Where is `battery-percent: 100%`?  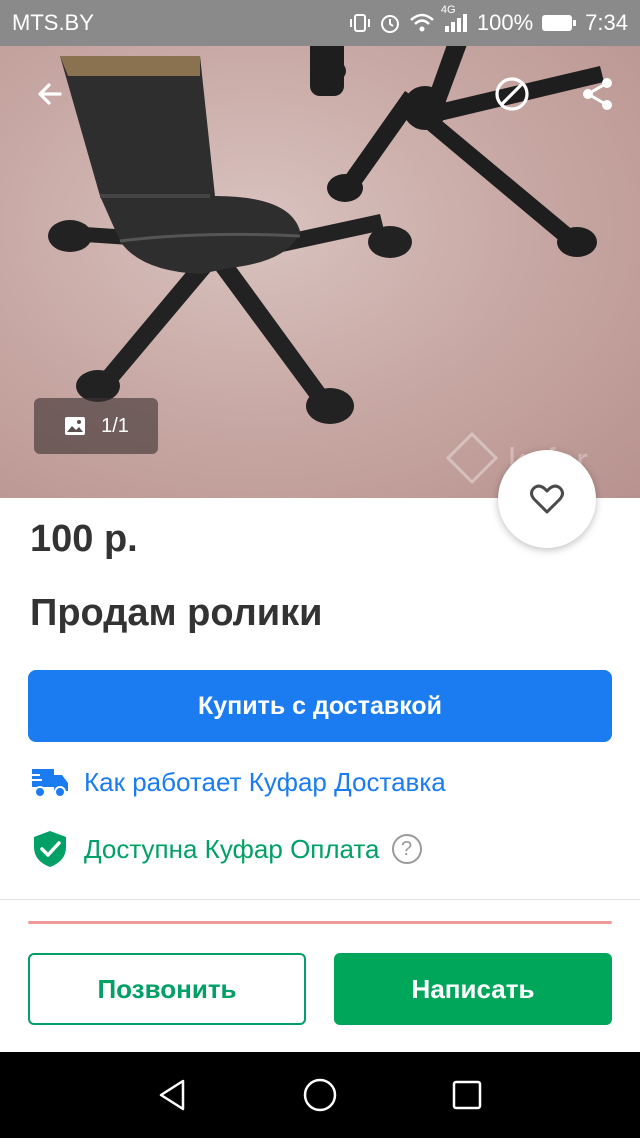 battery-percent: 100% is located at coordinates (505, 22).